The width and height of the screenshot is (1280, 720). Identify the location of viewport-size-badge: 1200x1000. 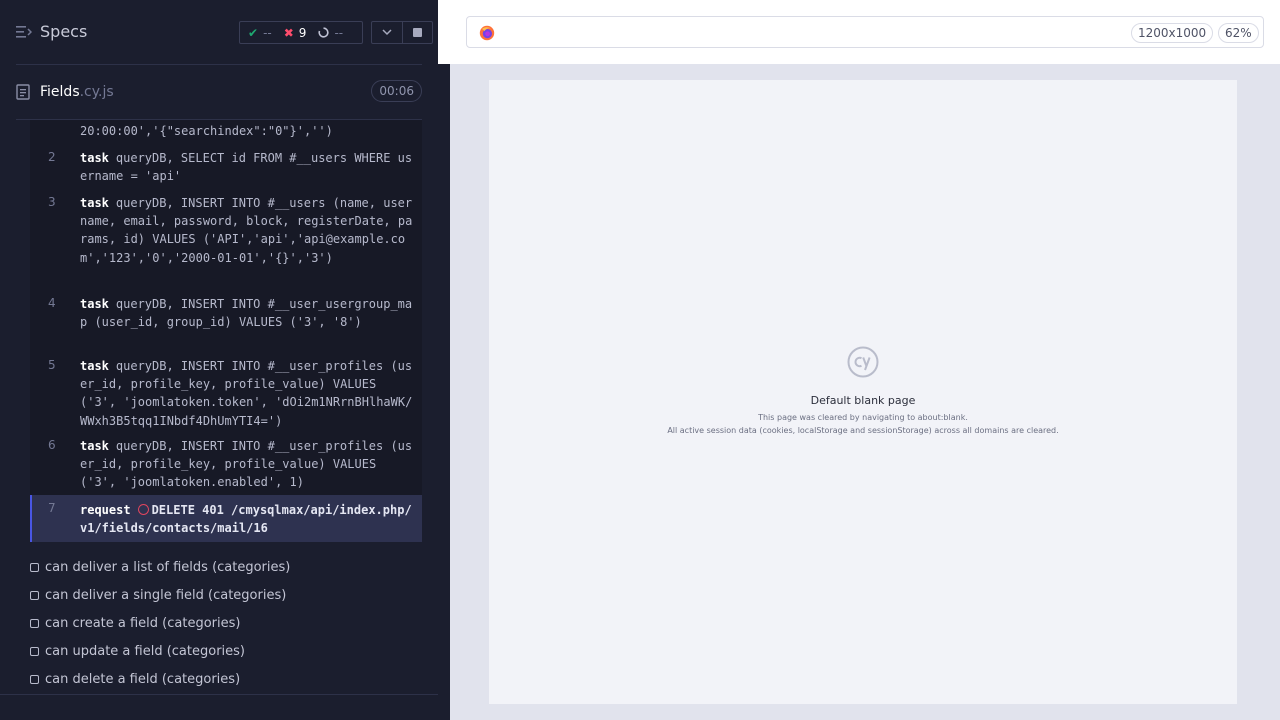
(1172, 33).